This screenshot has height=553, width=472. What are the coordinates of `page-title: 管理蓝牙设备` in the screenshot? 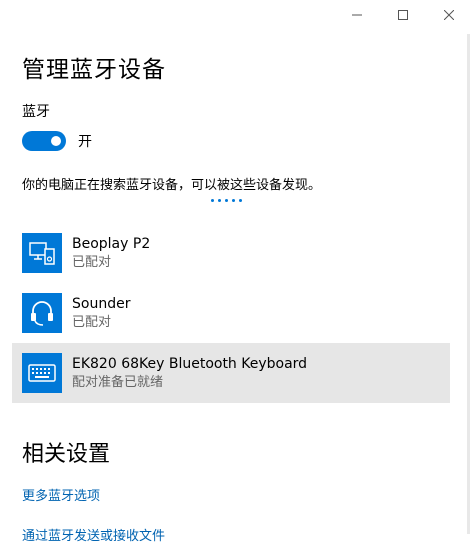 It's located at (94, 70).